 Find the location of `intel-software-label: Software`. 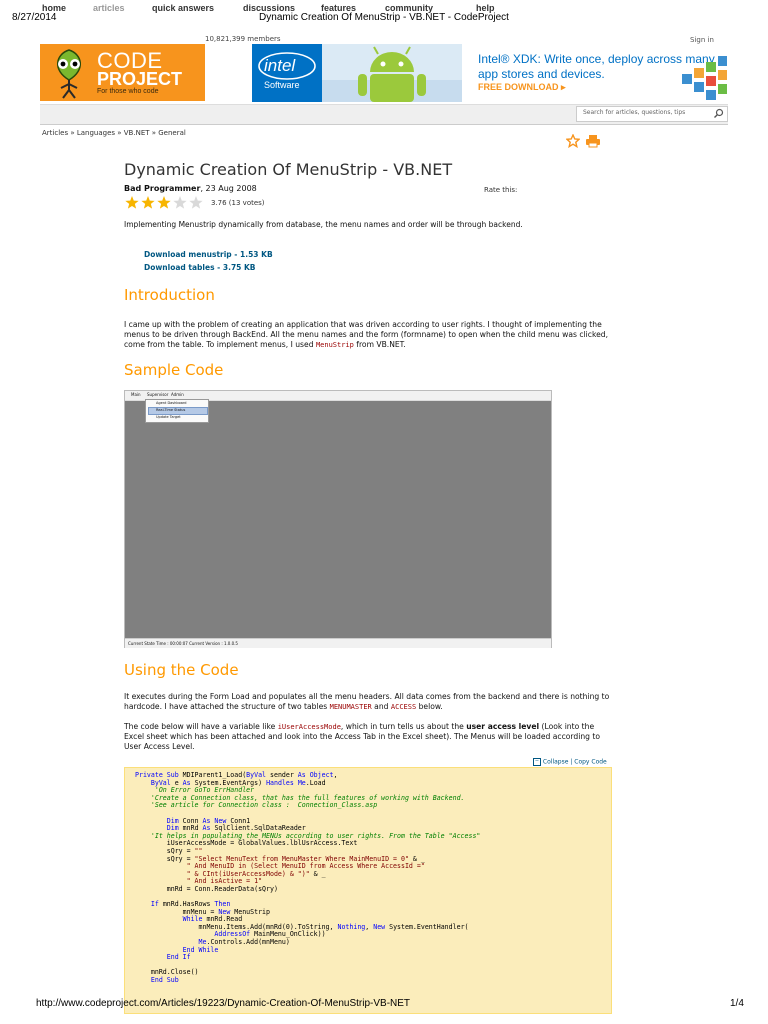

intel-software-label: Software is located at coordinates (282, 85).